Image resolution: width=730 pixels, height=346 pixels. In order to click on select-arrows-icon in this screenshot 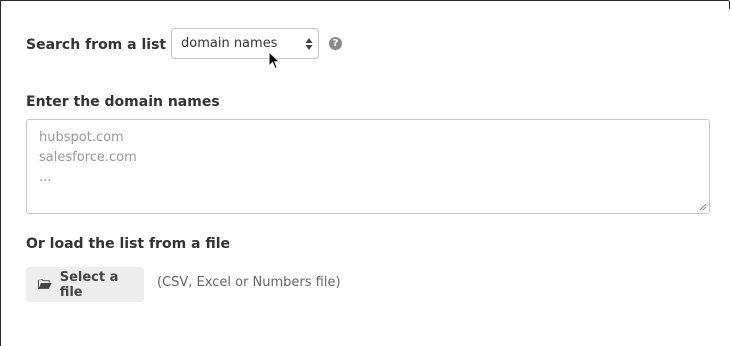, I will do `click(309, 44)`.